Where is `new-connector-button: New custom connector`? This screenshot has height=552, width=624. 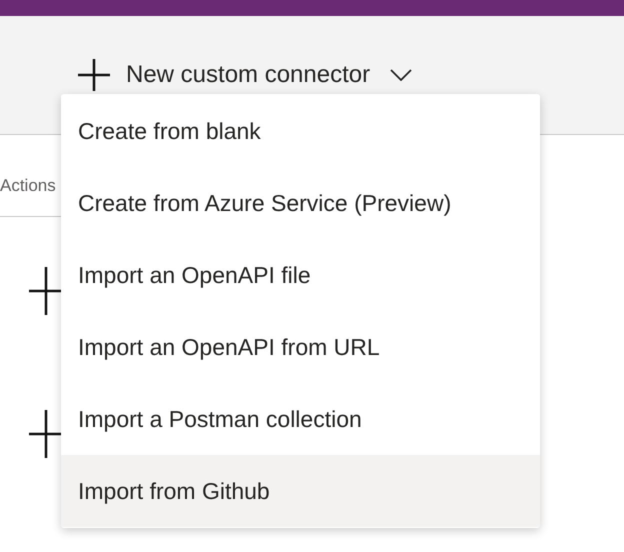 new-connector-button: New custom connector is located at coordinates (245, 75).